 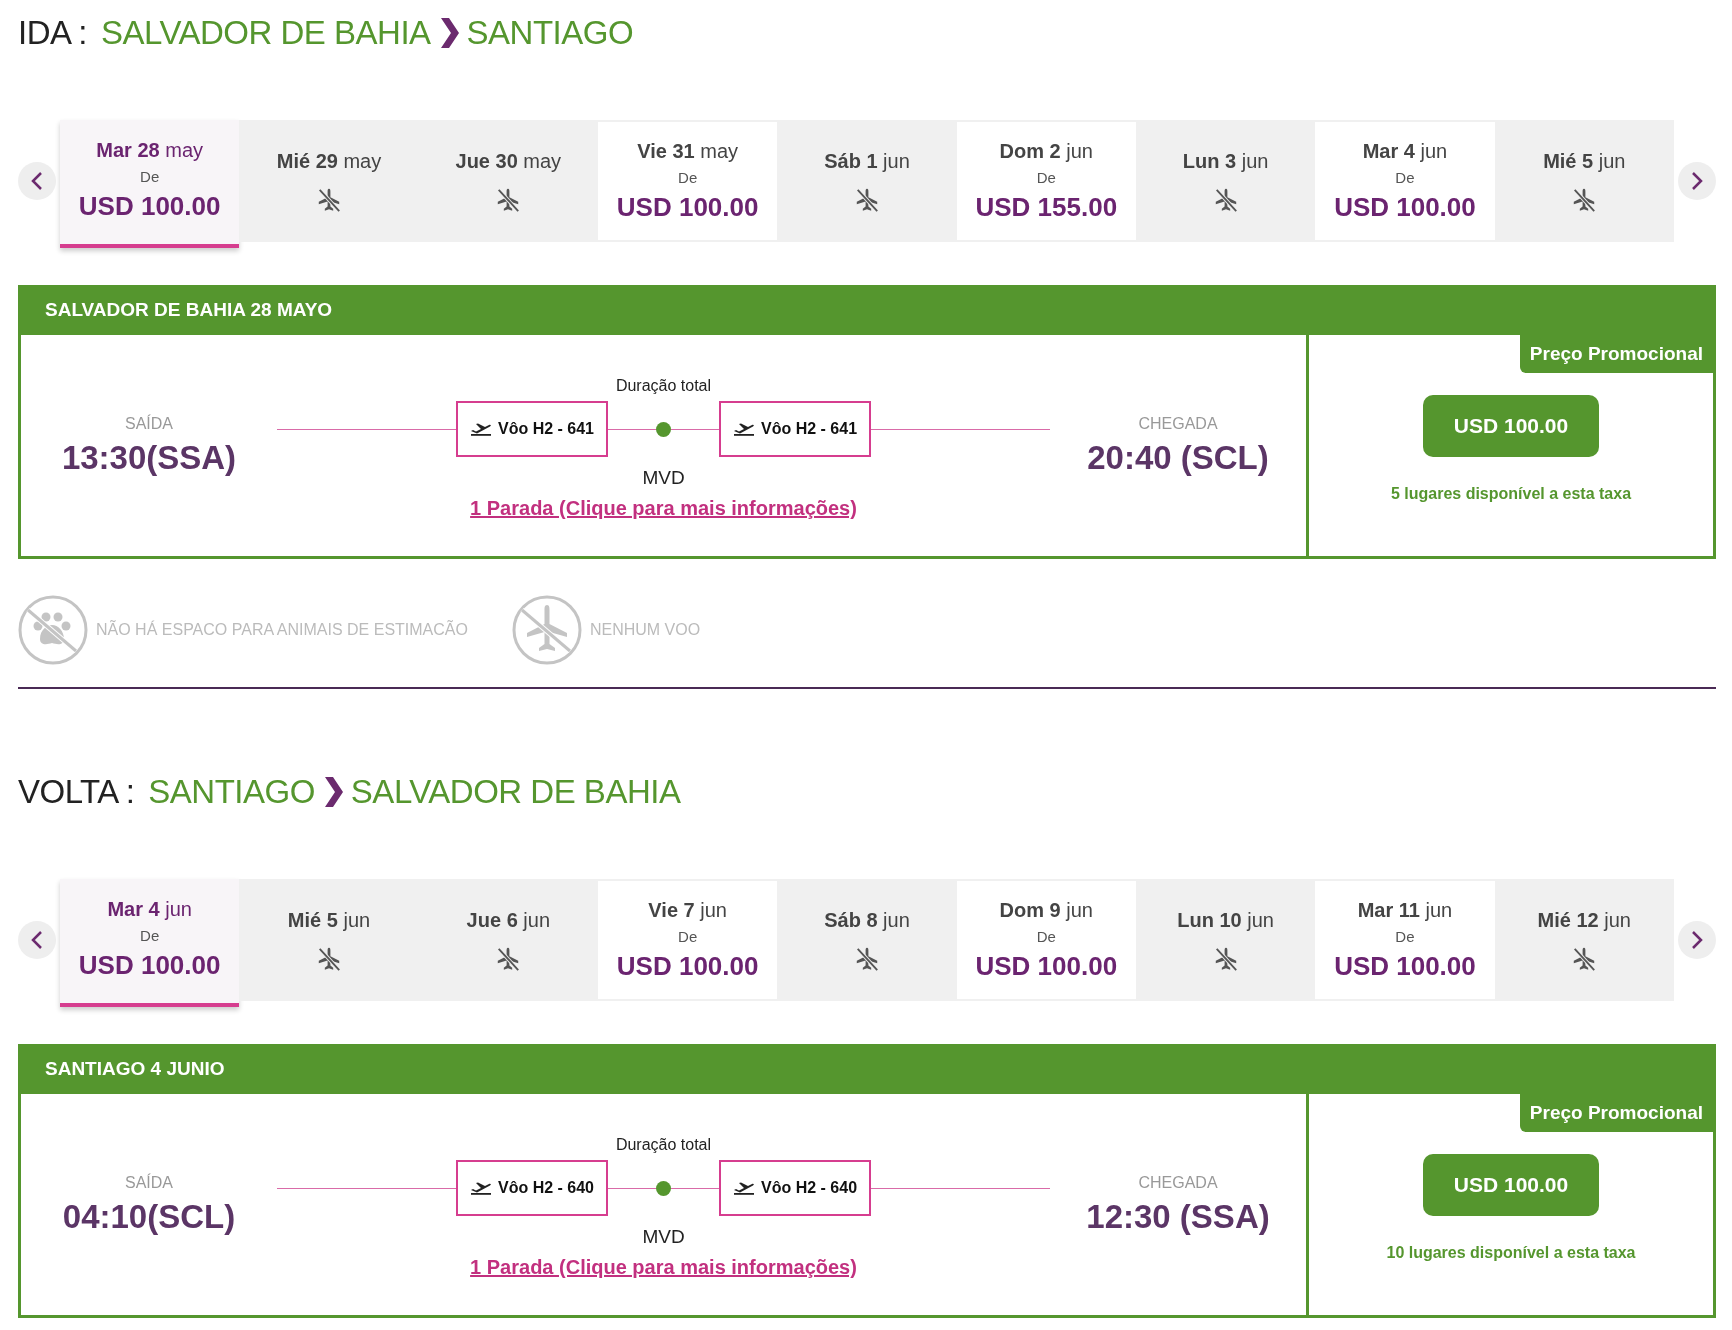 What do you see at coordinates (231, 792) in the screenshot?
I see `origin-city: SANTIAGO` at bounding box center [231, 792].